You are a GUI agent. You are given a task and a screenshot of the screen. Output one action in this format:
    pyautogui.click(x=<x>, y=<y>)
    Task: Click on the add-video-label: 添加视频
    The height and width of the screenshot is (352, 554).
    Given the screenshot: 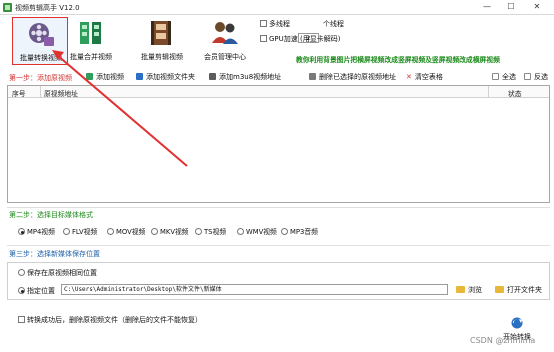 What is the action you would take?
    pyautogui.click(x=110, y=77)
    